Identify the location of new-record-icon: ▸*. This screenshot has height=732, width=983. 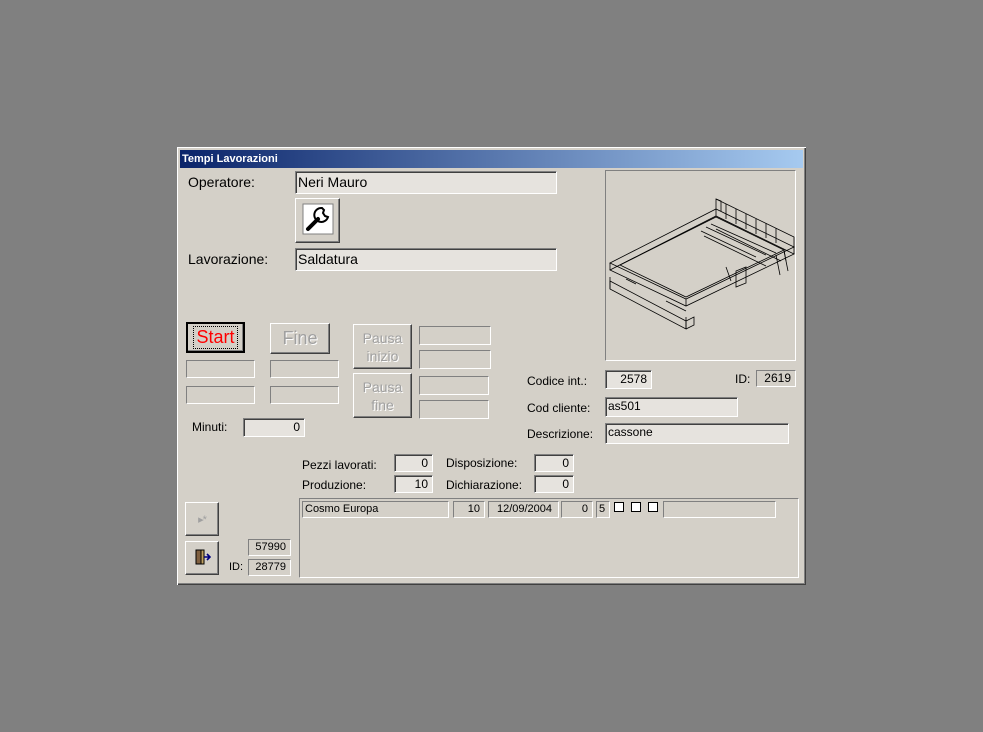
(202, 519).